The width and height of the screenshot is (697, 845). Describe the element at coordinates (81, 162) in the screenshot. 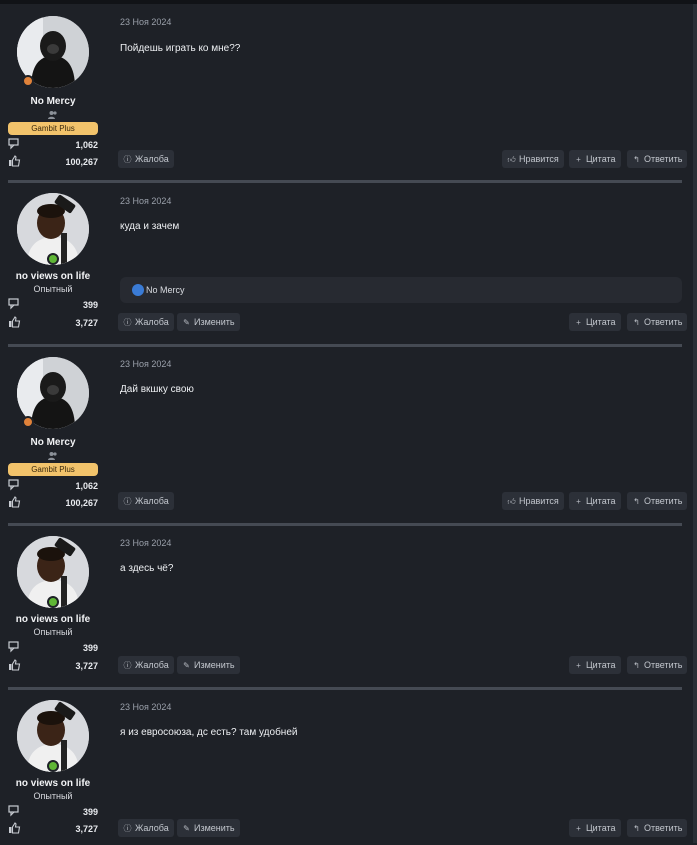

I see `reactions-count: 100,267` at that location.